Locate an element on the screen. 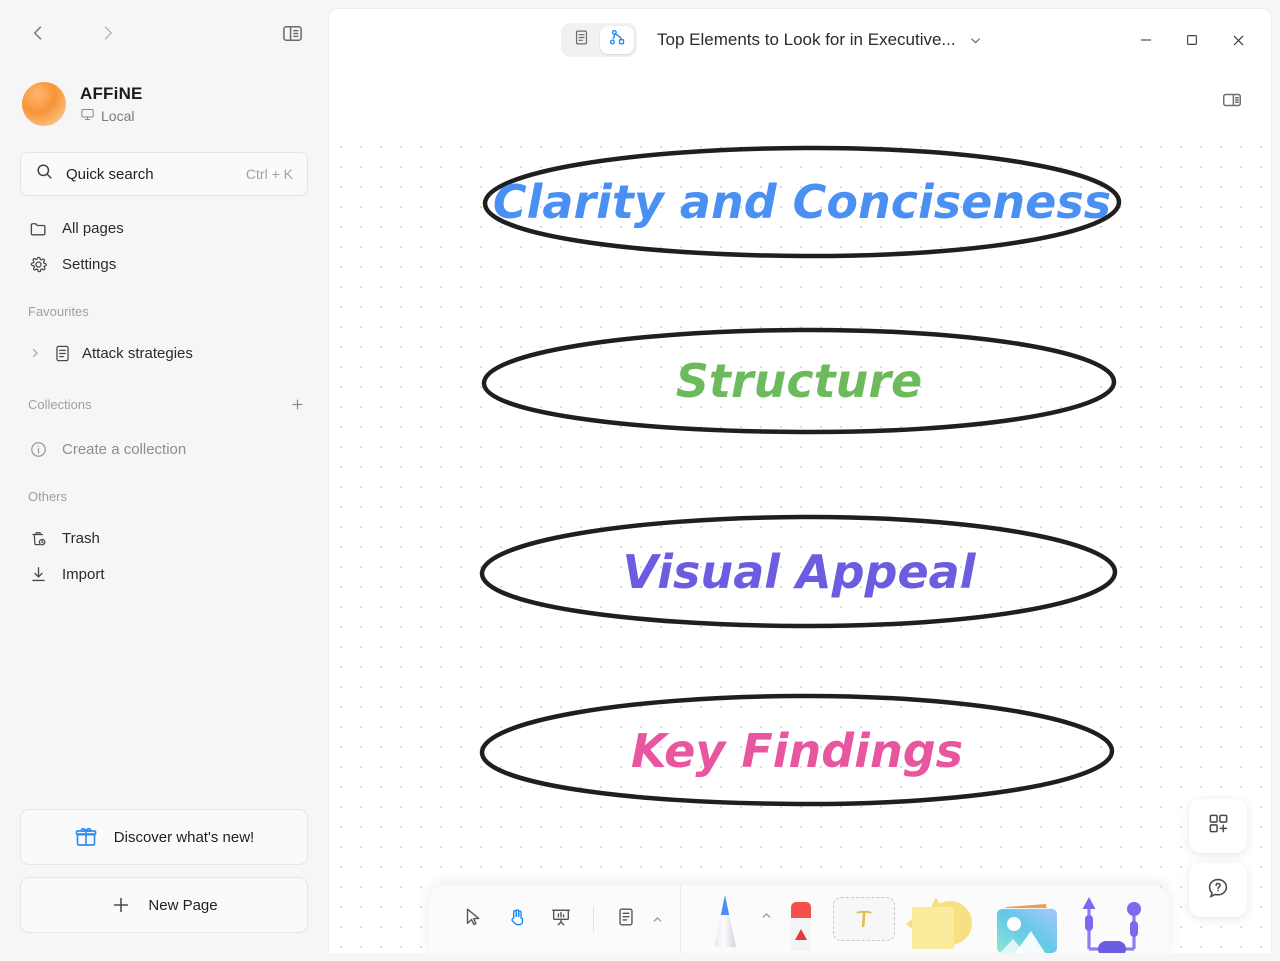 Image resolution: width=1280 pixels, height=961 pixels. text-t-icon is located at coordinates (864, 919).